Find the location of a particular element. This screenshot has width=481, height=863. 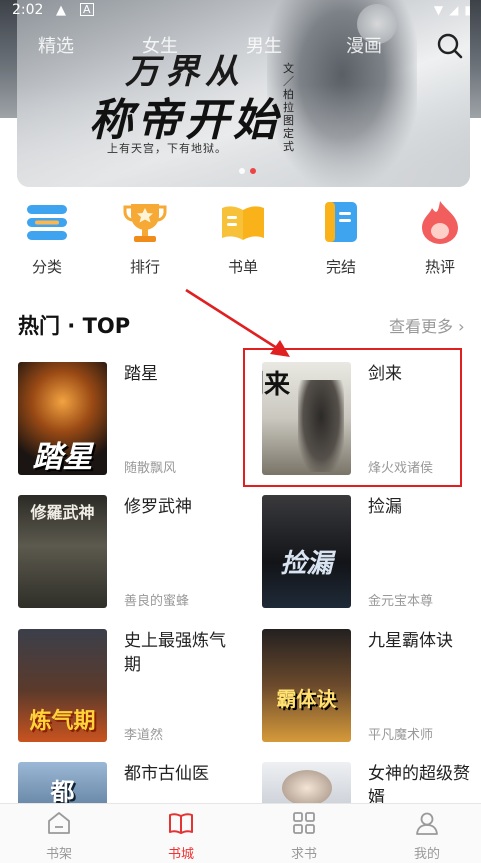

book-title: 踏星 is located at coordinates (141, 374).